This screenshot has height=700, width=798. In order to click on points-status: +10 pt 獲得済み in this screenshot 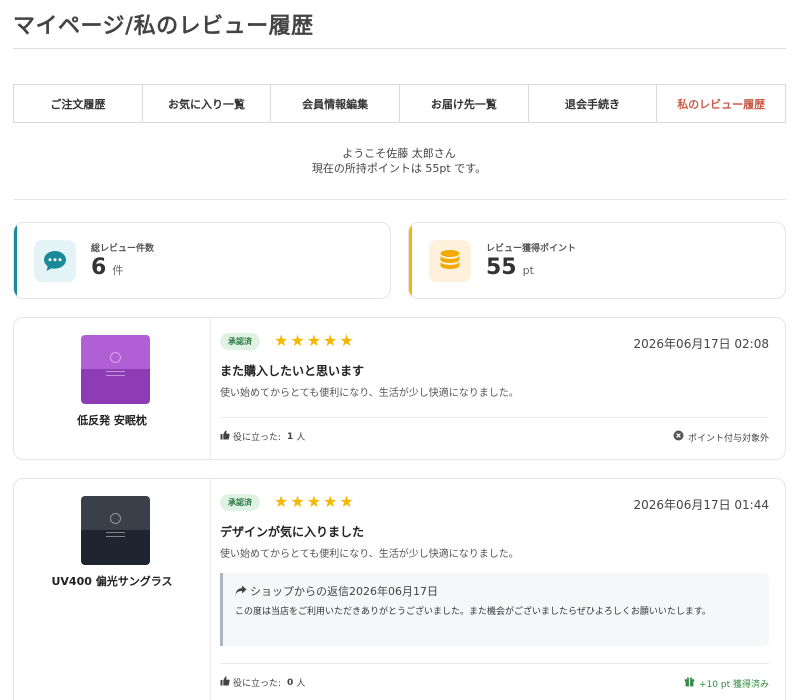, I will do `click(726, 683)`.